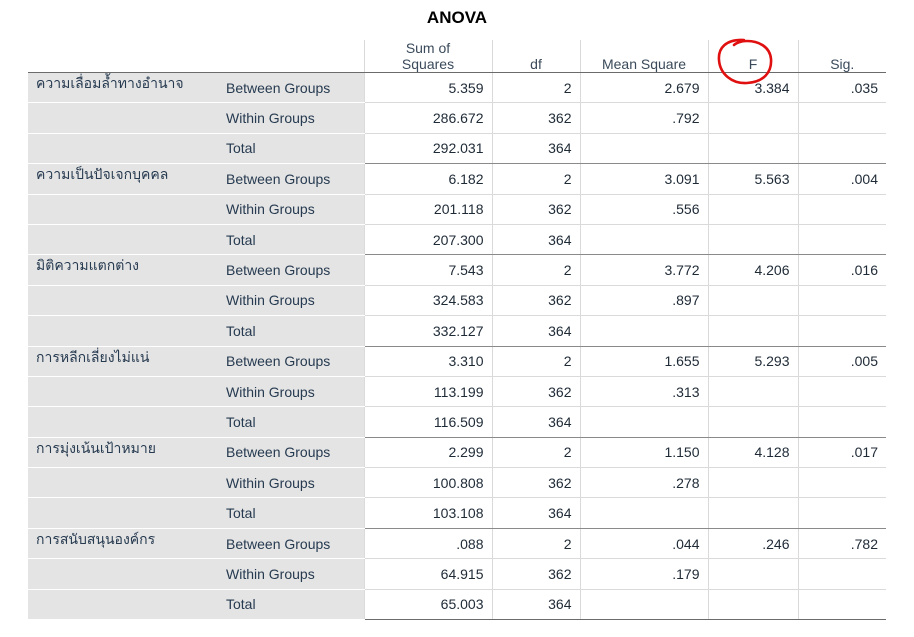 This screenshot has width=914, height=637. What do you see at coordinates (841, 179) in the screenshot?
I see `sig-value-cell: .004` at bounding box center [841, 179].